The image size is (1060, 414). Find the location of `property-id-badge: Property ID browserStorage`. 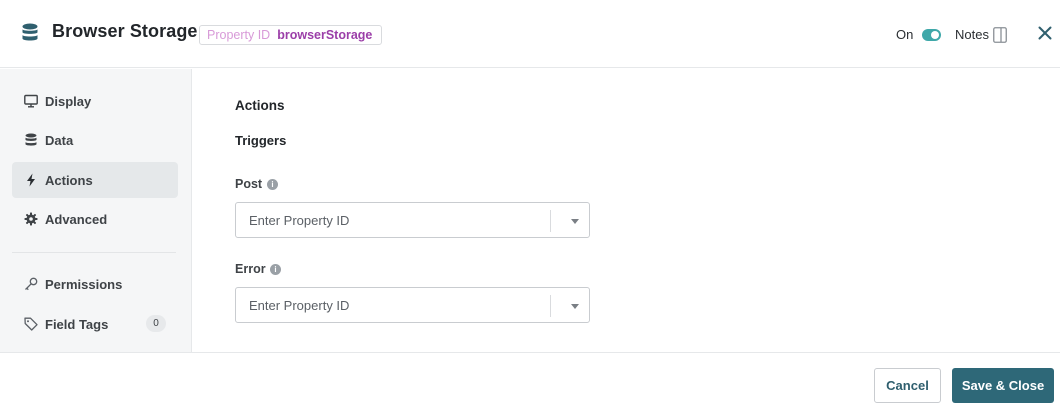

property-id-badge: Property ID browserStorage is located at coordinates (291, 35).